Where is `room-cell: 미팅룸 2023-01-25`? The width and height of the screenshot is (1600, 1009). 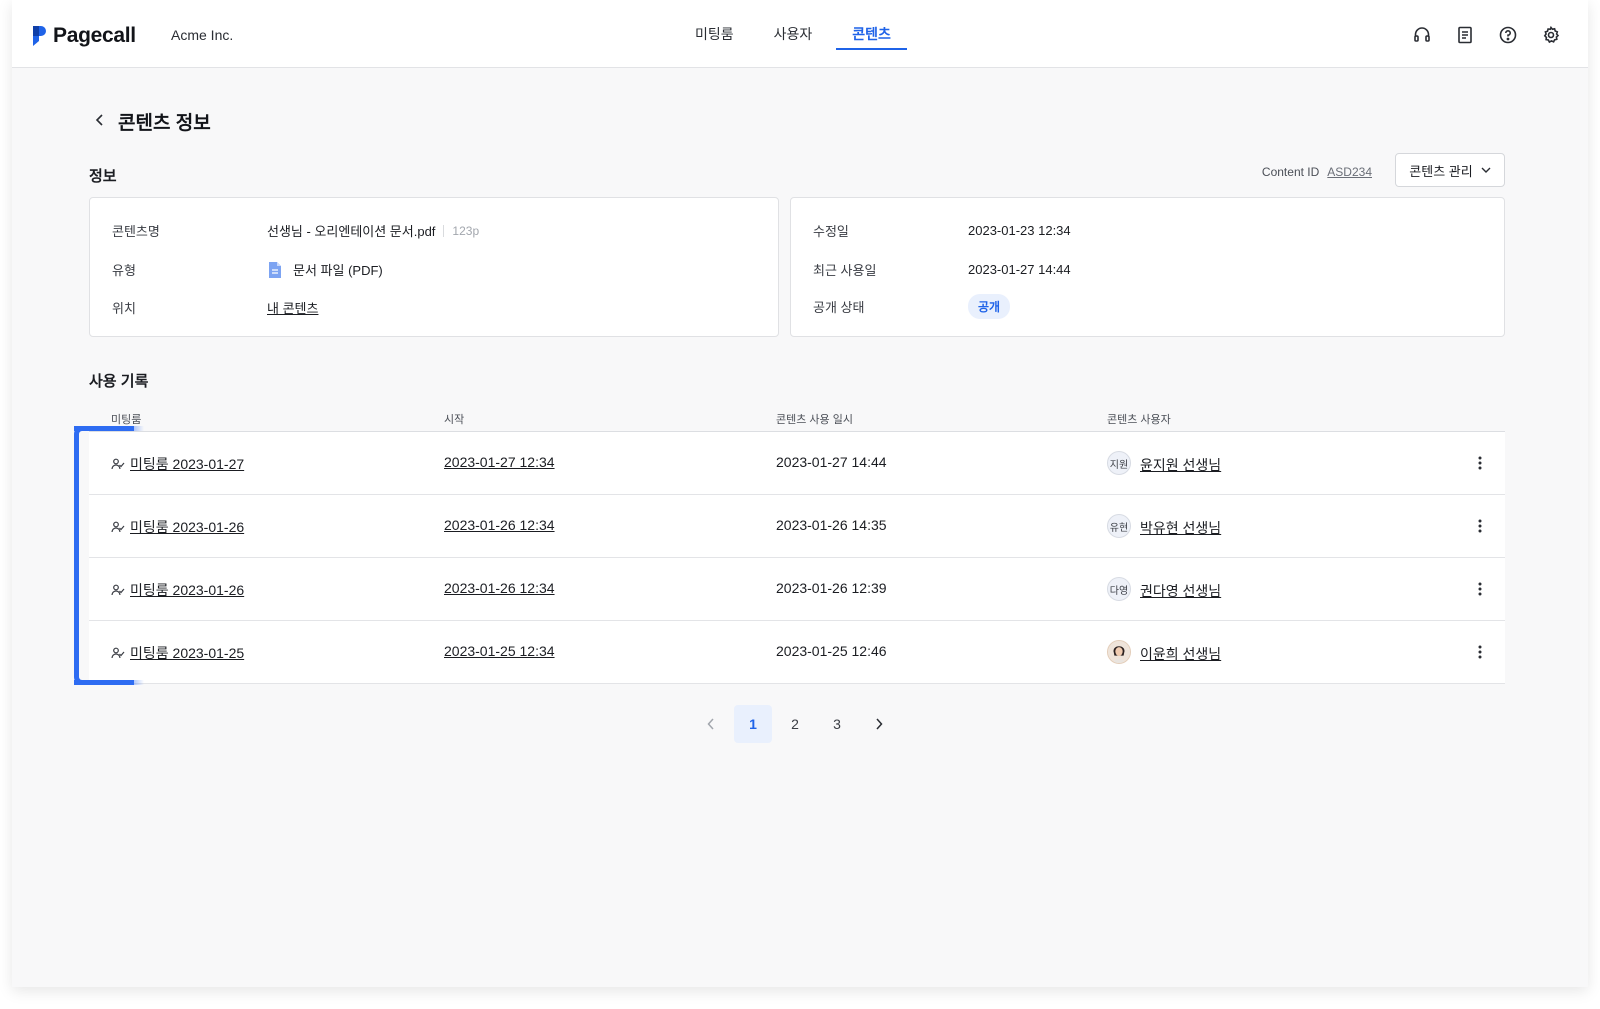 room-cell: 미팅룸 2023-01-25 is located at coordinates (177, 653).